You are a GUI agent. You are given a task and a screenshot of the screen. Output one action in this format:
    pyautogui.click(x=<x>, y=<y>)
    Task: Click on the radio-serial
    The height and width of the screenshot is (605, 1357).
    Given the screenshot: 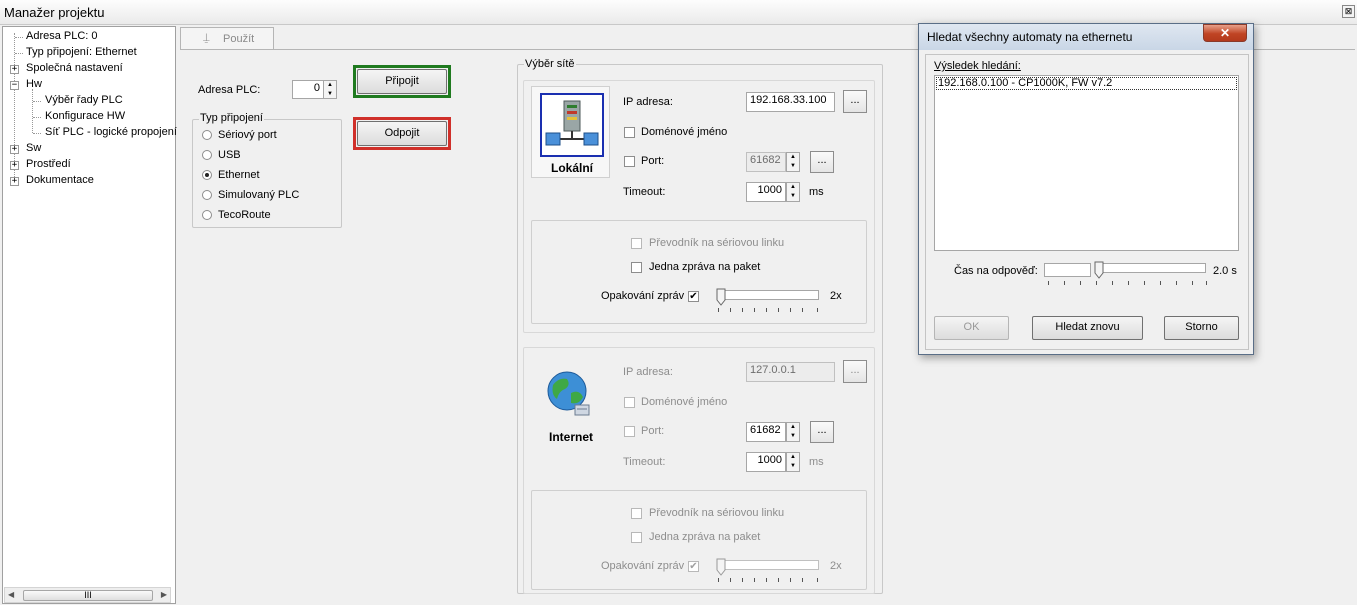 What is the action you would take?
    pyautogui.click(x=207, y=135)
    